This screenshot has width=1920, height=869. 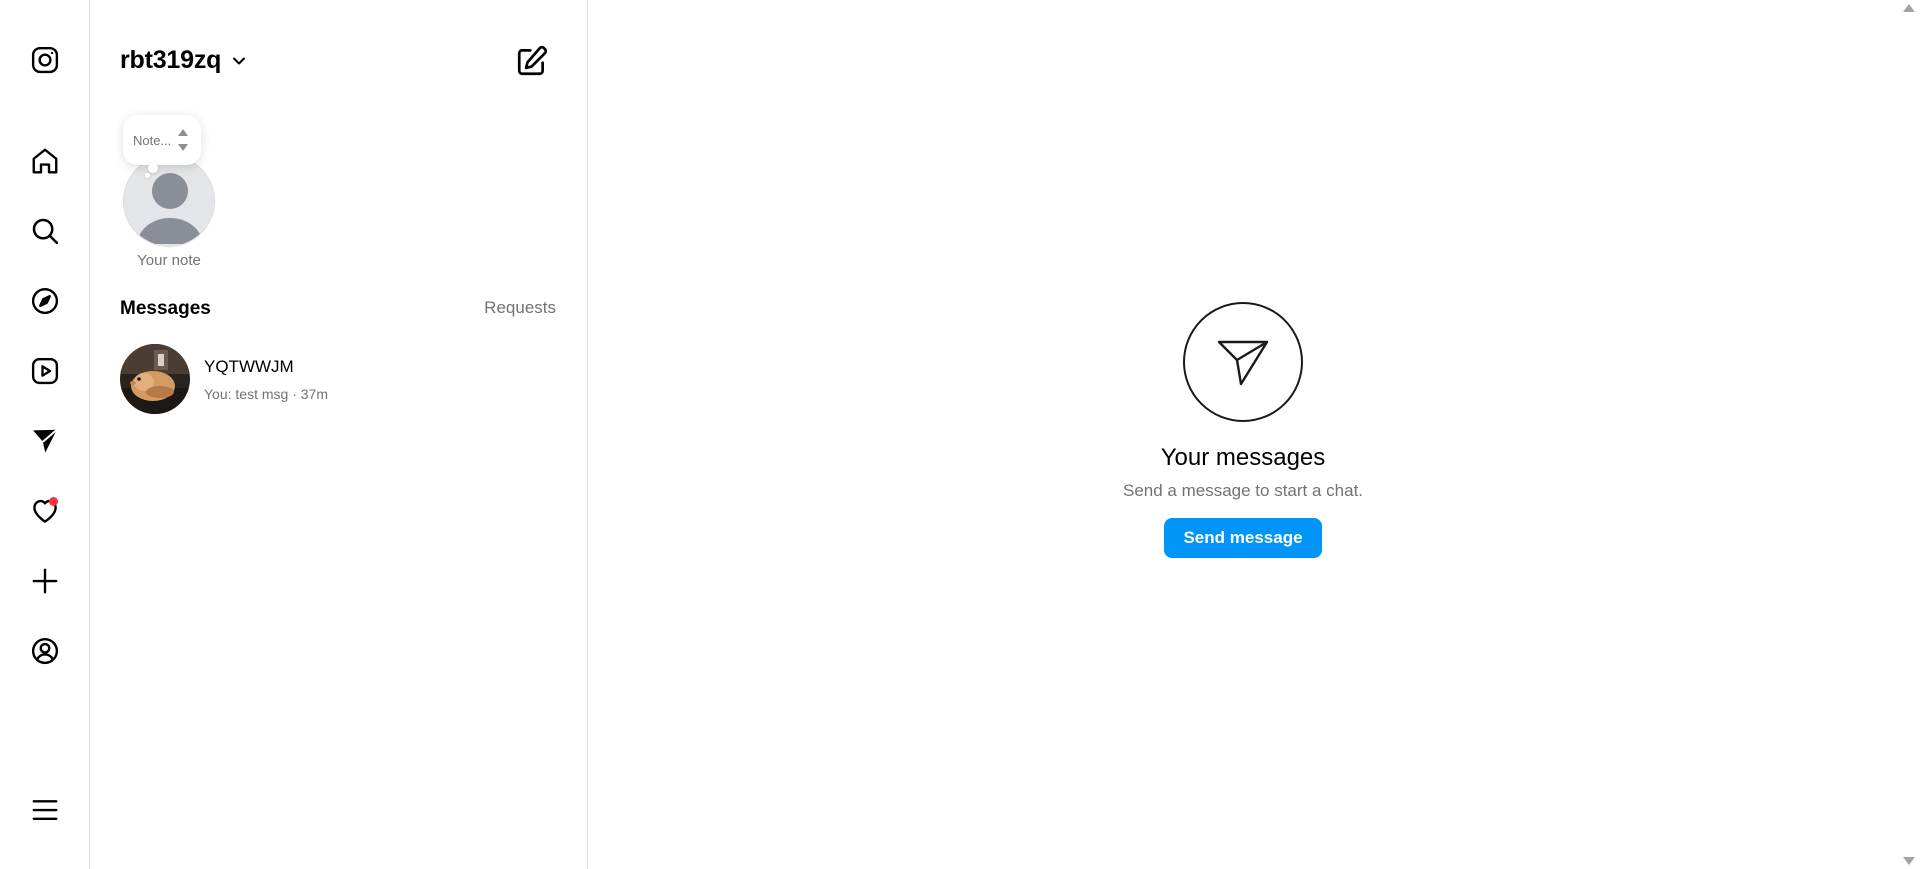 I want to click on hamster-photo-icon, so click(x=155, y=379).